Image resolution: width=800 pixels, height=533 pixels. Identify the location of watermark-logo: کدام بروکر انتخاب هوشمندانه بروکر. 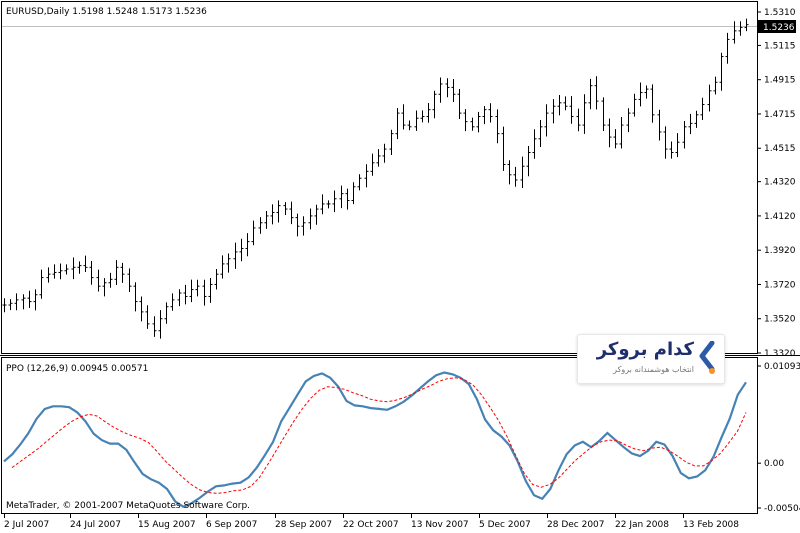
(651, 359).